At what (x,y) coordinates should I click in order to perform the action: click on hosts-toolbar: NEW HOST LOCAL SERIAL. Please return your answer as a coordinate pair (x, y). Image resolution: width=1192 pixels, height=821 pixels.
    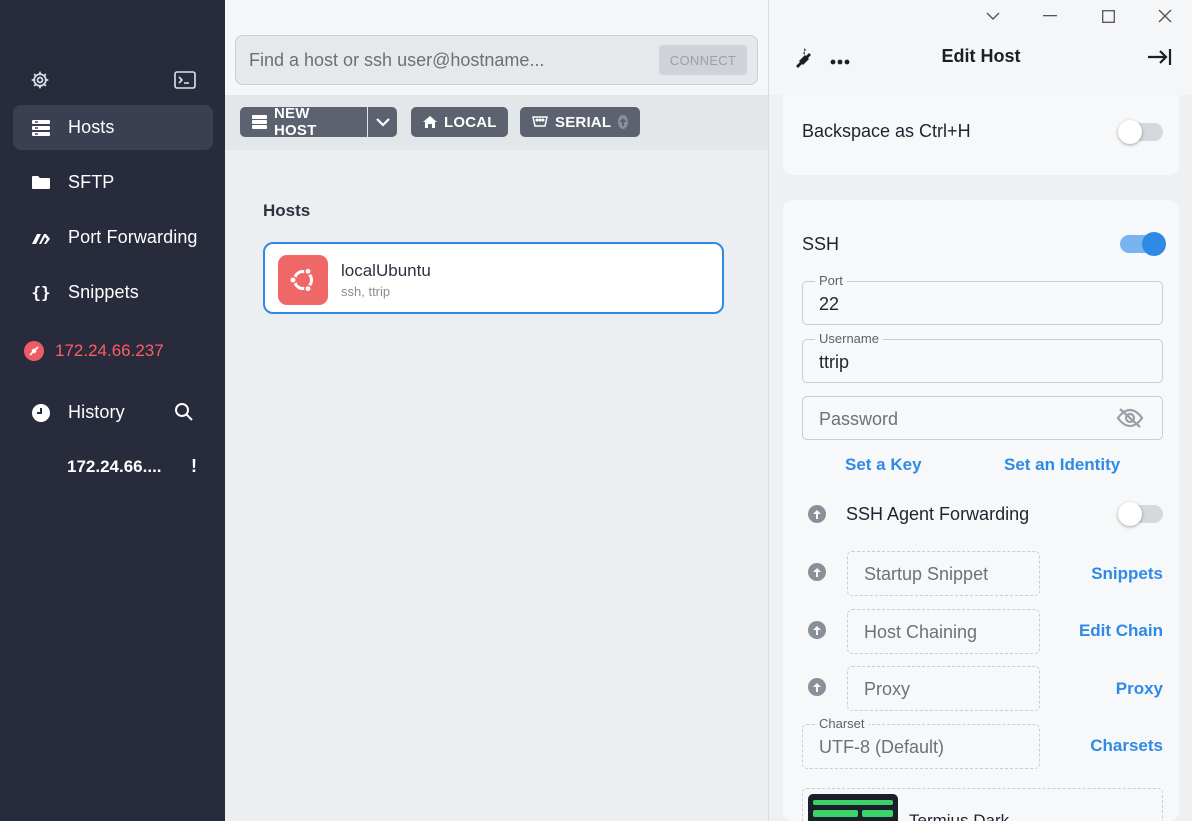
    Looking at the image, I should click on (496, 122).